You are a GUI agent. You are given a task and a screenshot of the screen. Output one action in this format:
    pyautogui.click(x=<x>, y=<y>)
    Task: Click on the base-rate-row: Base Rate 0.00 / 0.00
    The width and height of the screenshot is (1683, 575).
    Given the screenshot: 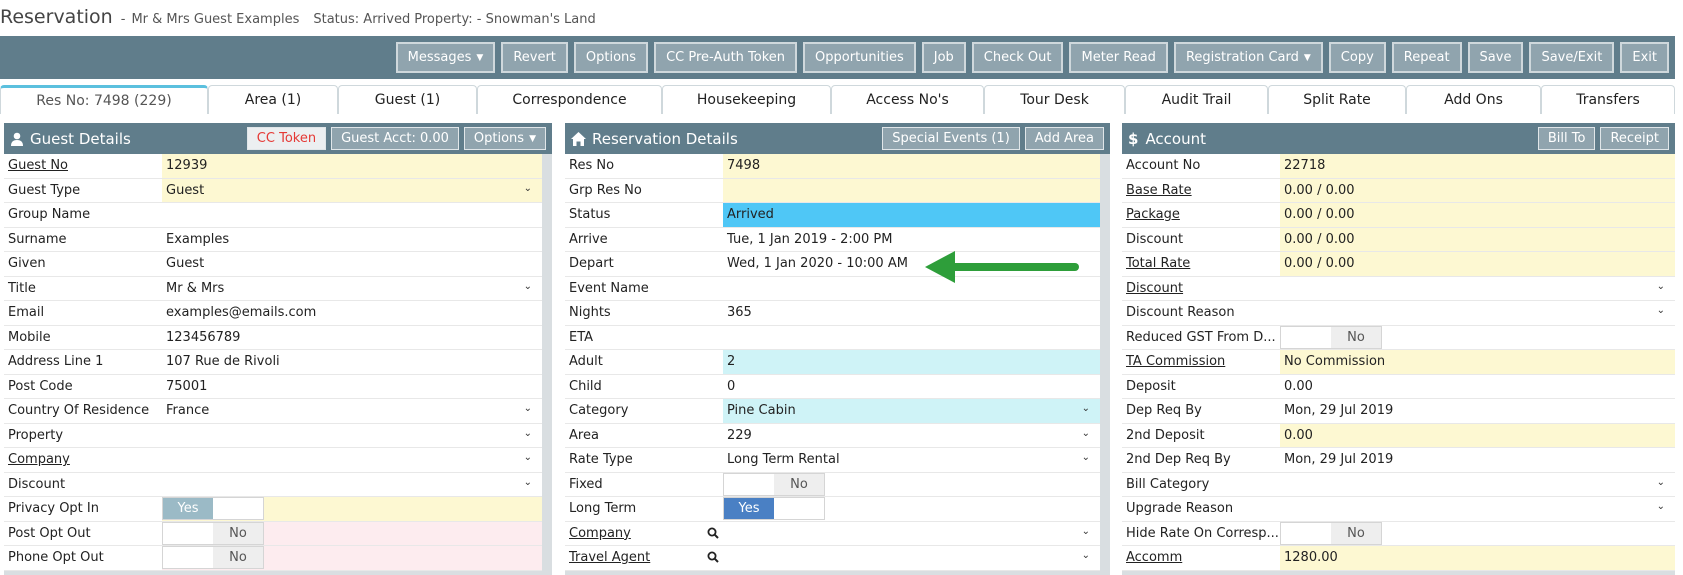 What is the action you would take?
    pyautogui.click(x=1398, y=190)
    